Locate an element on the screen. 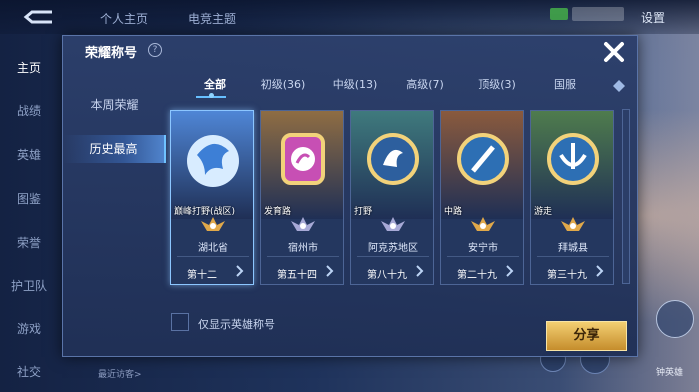  share-button: 分享 is located at coordinates (586, 336).